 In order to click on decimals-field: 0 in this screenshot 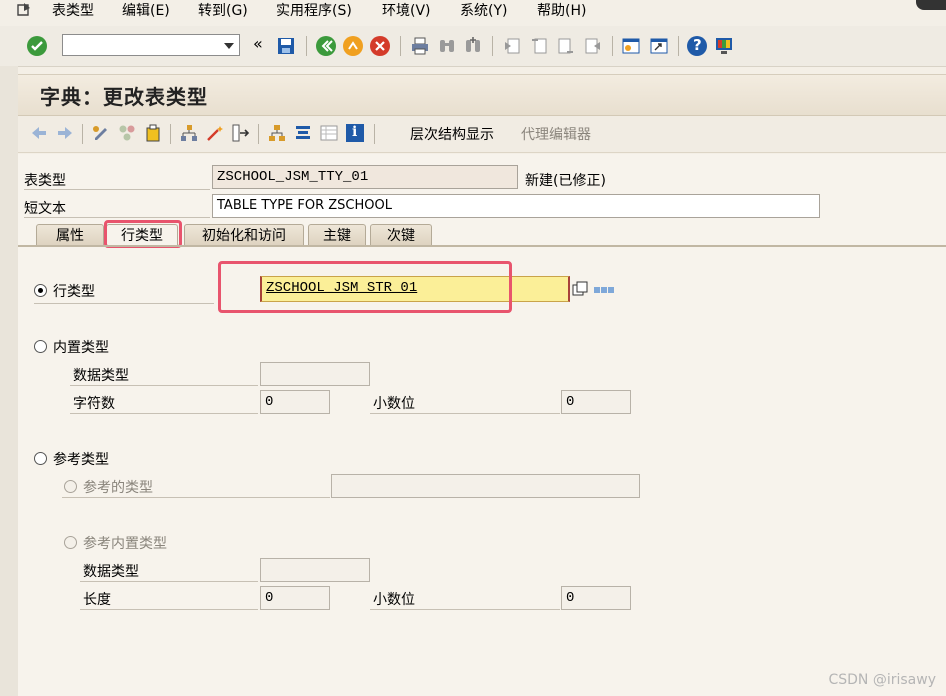, I will do `click(596, 402)`.